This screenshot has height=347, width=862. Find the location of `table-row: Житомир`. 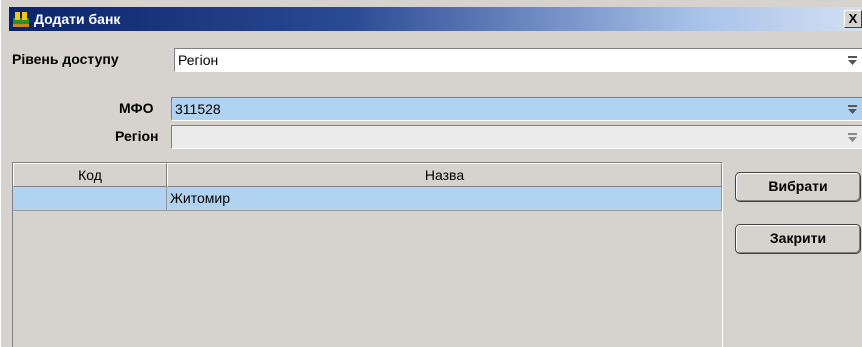

table-row: Житомир is located at coordinates (367, 199).